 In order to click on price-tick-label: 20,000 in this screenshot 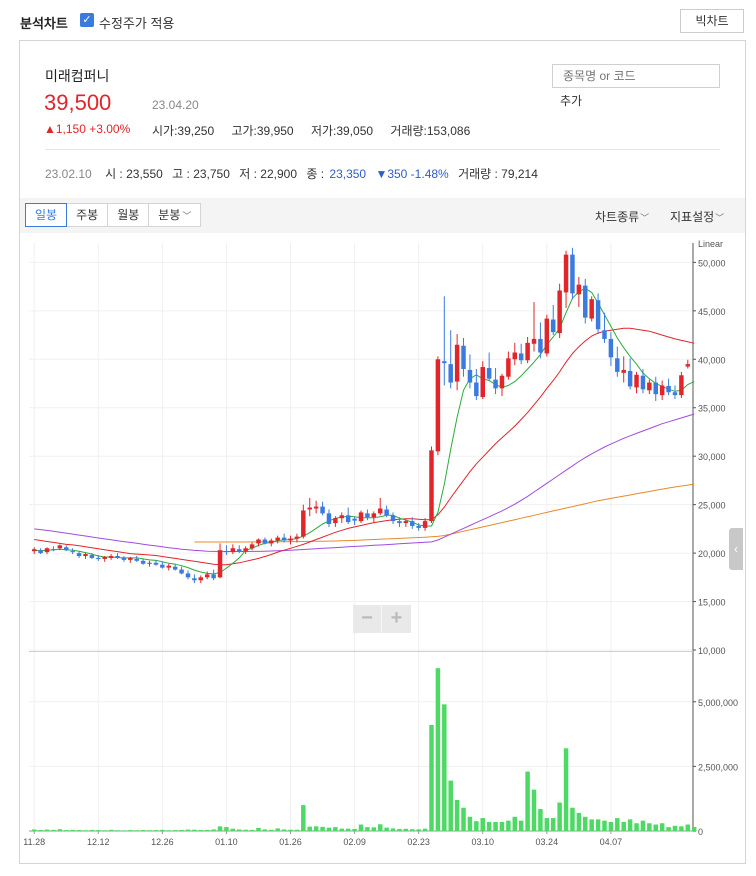, I will do `click(712, 554)`.